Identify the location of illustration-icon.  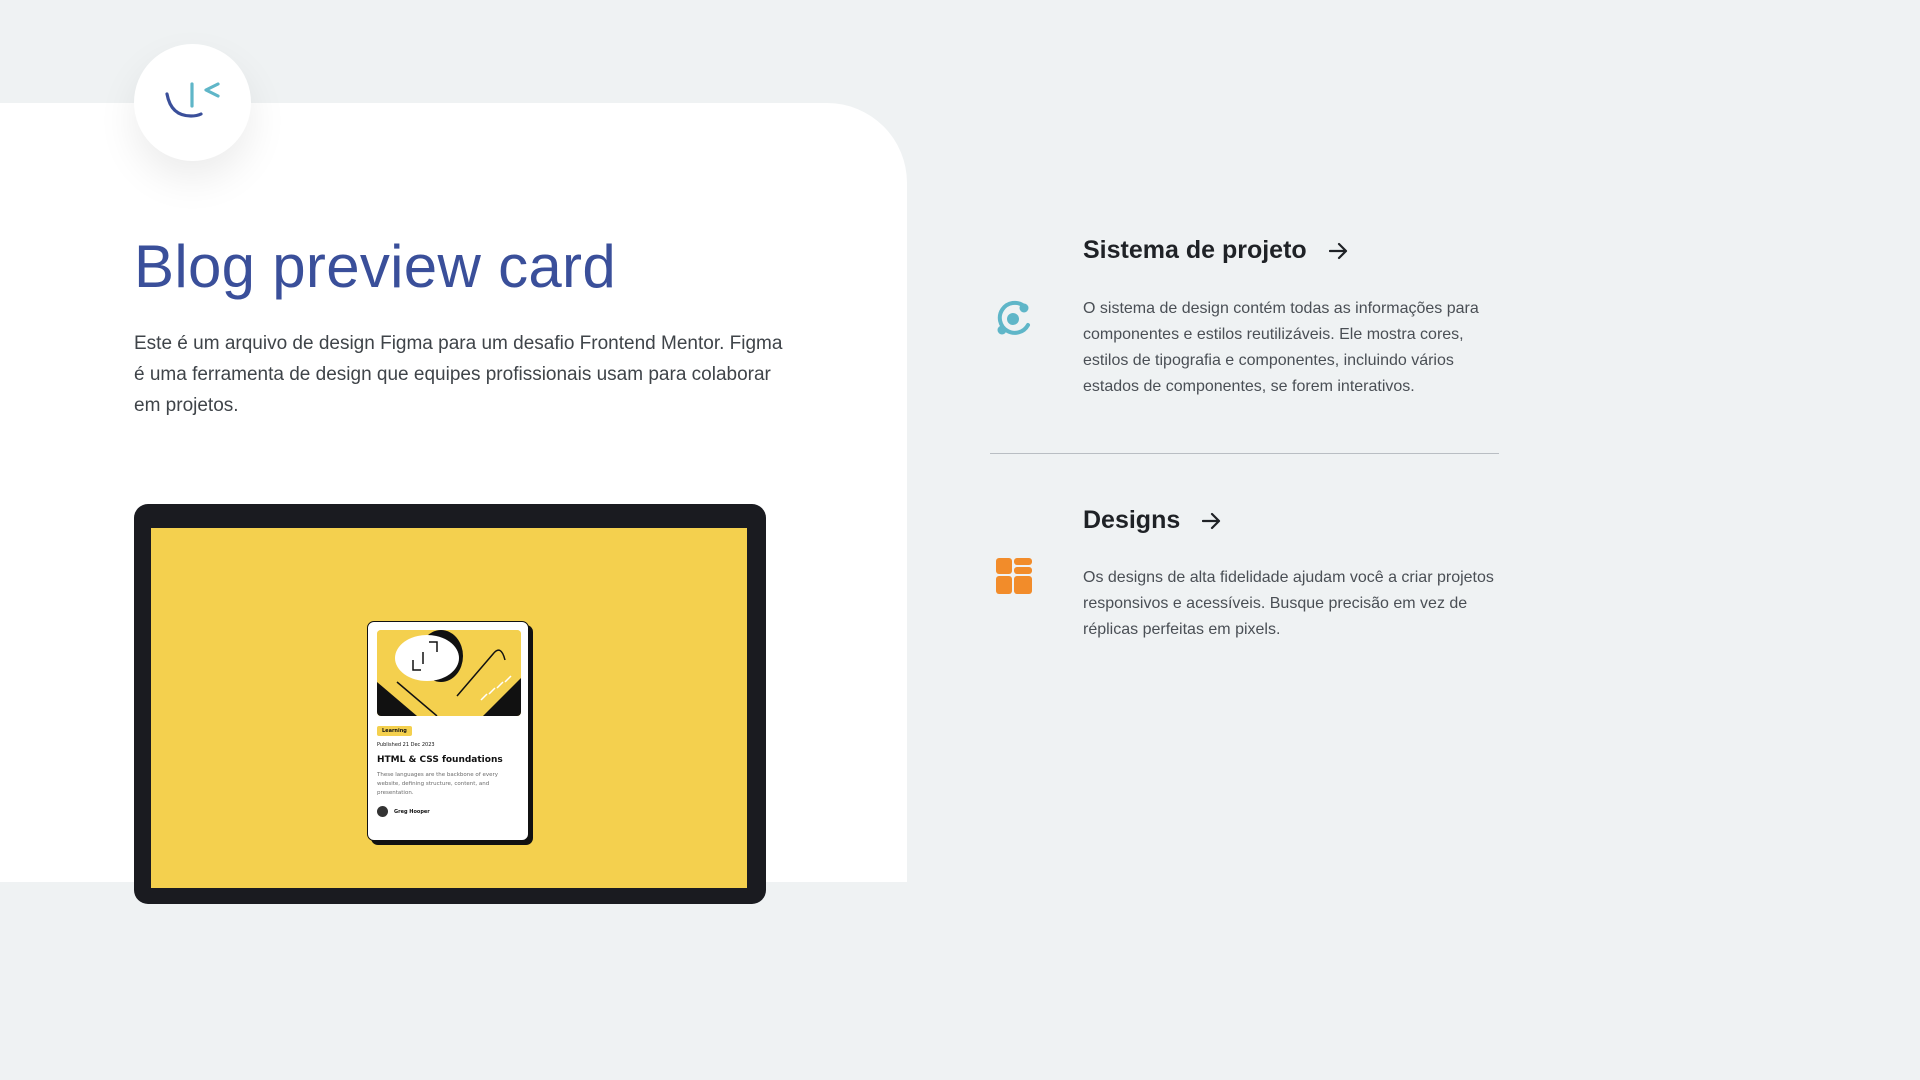
(449, 673).